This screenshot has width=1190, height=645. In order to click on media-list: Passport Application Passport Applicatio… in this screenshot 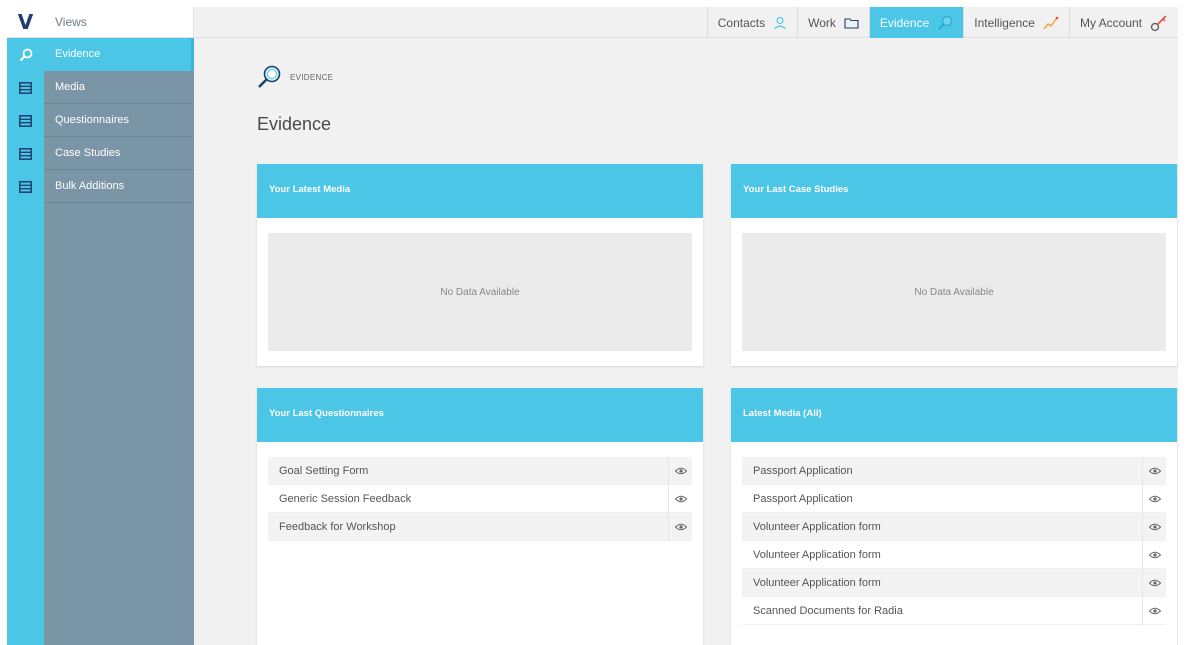, I will do `click(954, 540)`.